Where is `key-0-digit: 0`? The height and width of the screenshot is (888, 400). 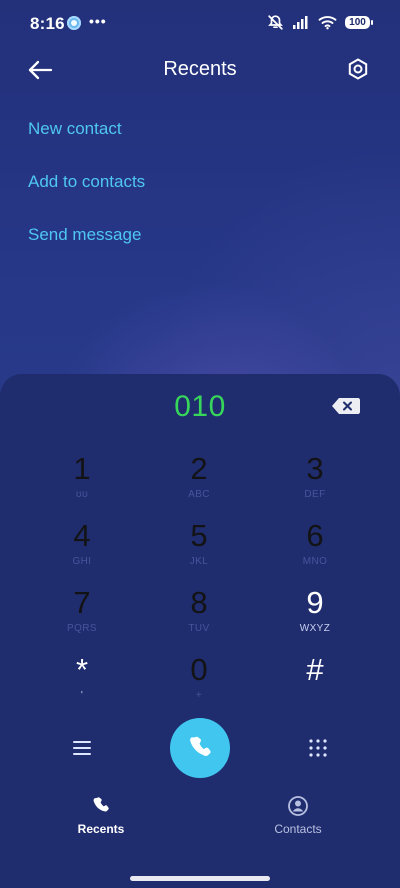 key-0-digit: 0 is located at coordinates (199, 669).